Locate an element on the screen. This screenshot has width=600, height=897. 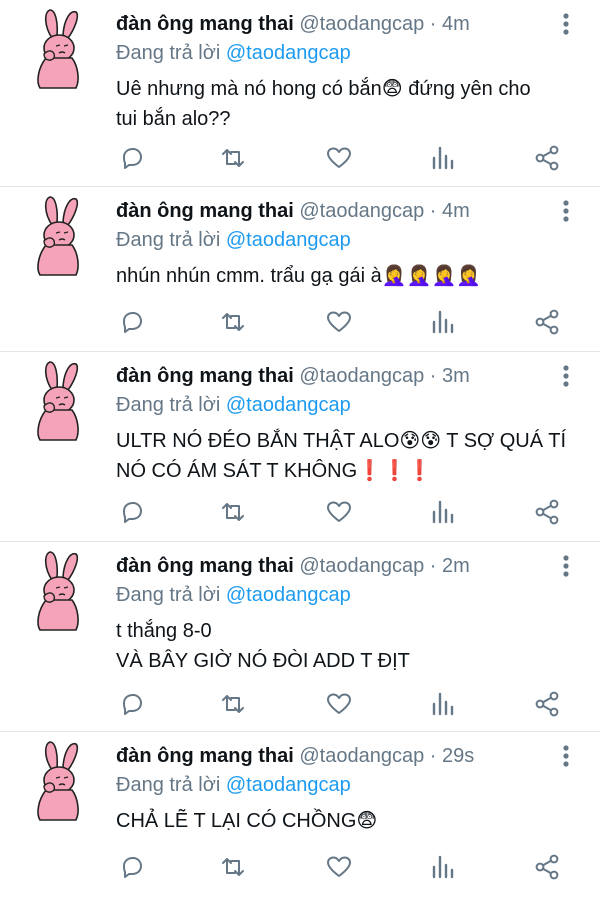
tweet-header: đàn ông mang thai @taodangcap · 2m is located at coordinates (338, 566).